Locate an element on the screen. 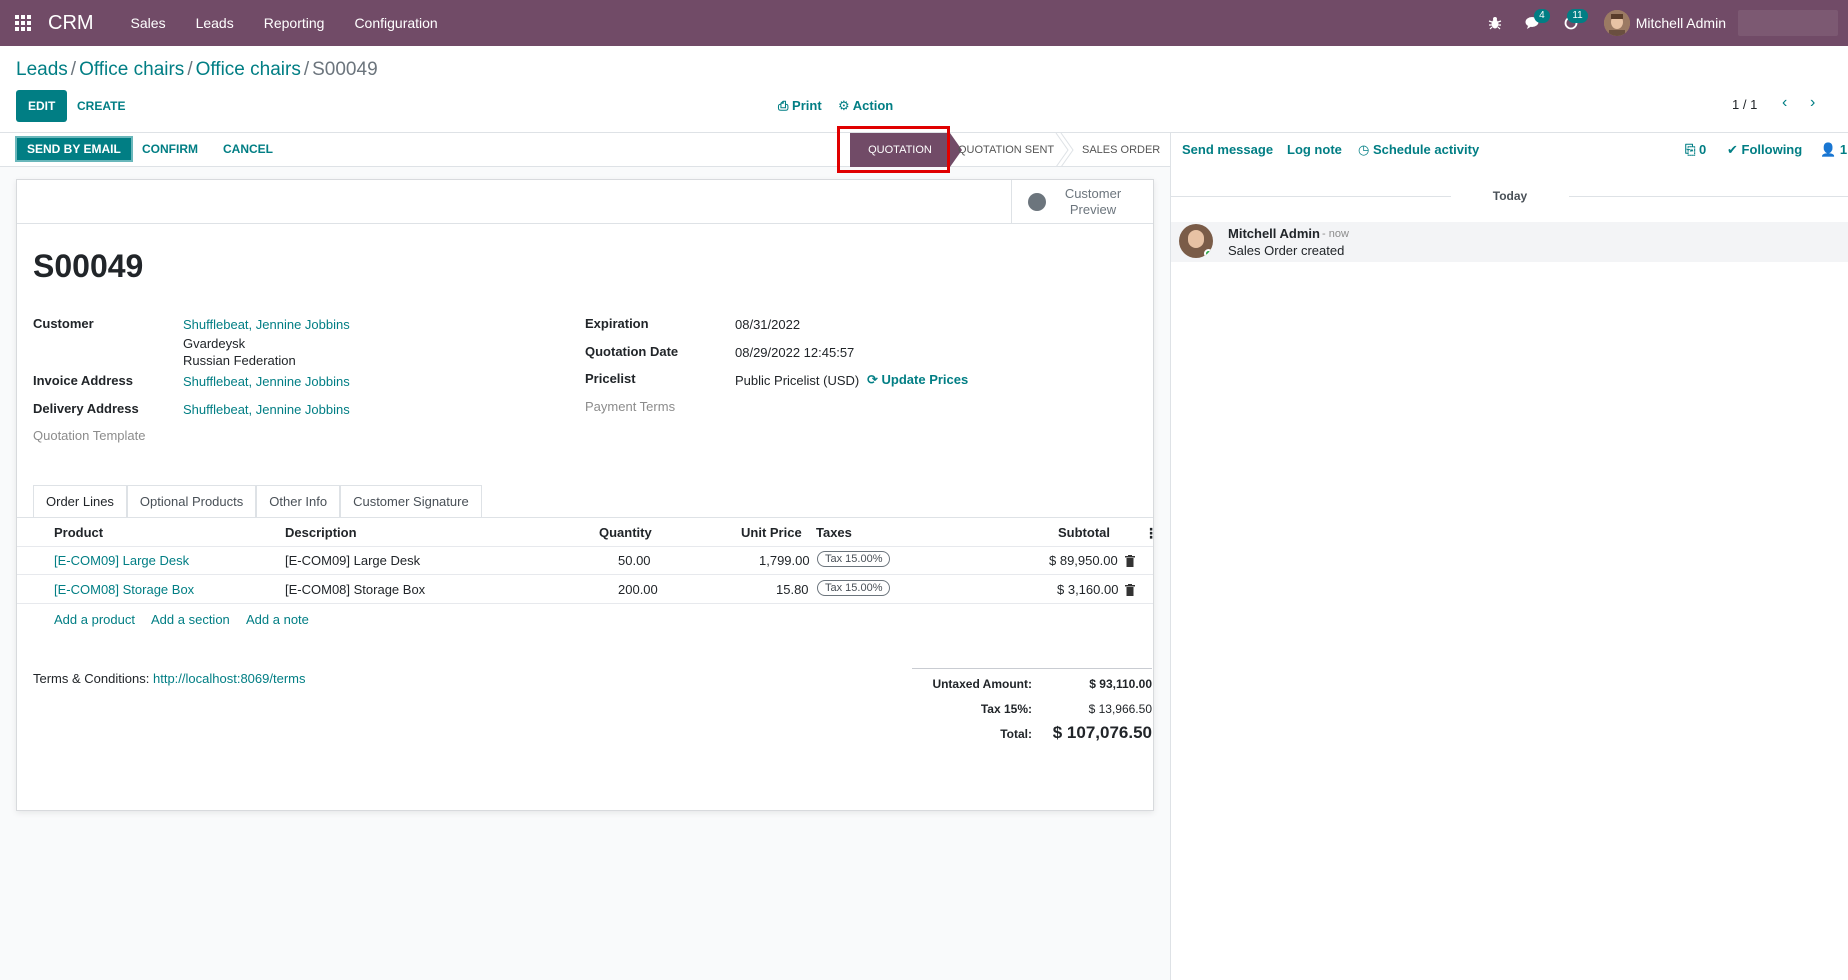  action-menu: ⚙ Action is located at coordinates (865, 106).